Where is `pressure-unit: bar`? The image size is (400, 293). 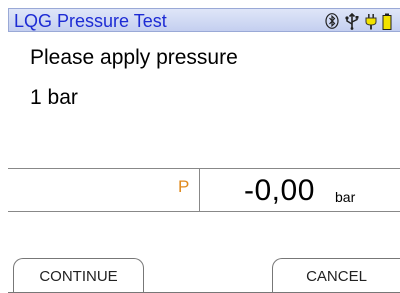
pressure-unit: bar is located at coordinates (345, 197).